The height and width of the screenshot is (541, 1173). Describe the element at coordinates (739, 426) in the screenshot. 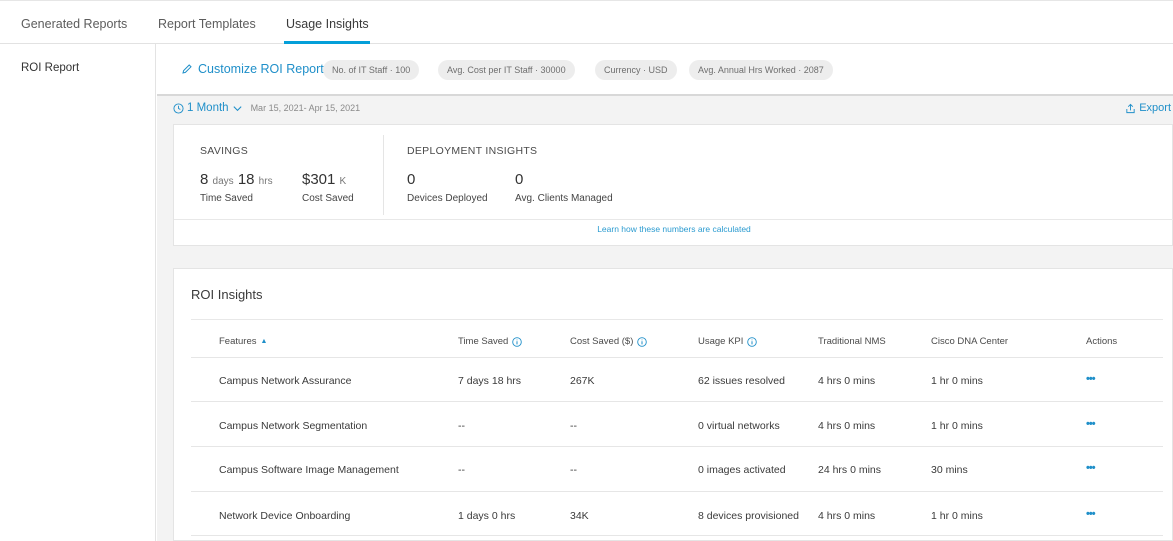

I see `cell-usage-kpi: 0 virtual networks` at that location.